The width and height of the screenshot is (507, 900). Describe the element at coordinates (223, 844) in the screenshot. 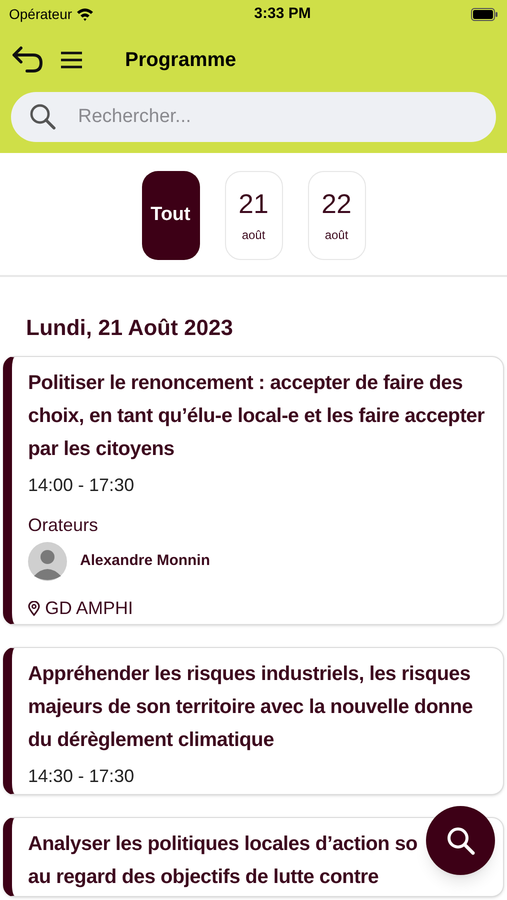

I see `session-title: Analyser les politiques locales d’action so` at that location.